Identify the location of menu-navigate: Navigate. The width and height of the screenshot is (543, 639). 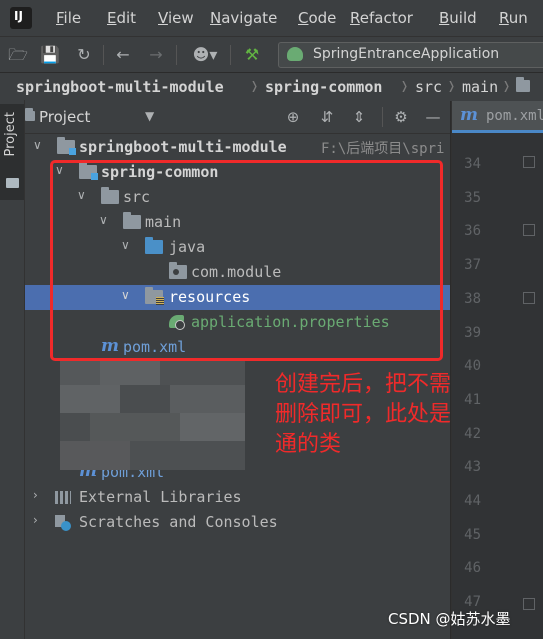
(243, 18).